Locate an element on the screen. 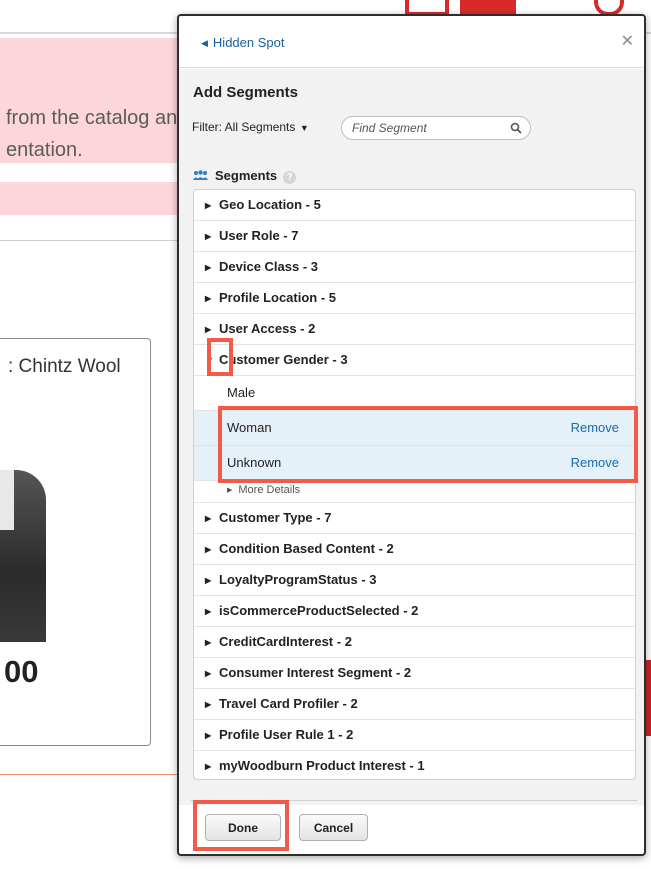 This screenshot has width=651, height=869. search-icon is located at coordinates (516, 128).